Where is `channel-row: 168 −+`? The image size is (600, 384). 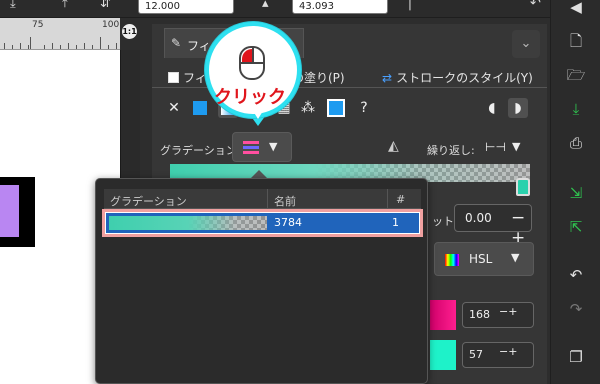
channel-row: 168 −+ is located at coordinates (482, 315).